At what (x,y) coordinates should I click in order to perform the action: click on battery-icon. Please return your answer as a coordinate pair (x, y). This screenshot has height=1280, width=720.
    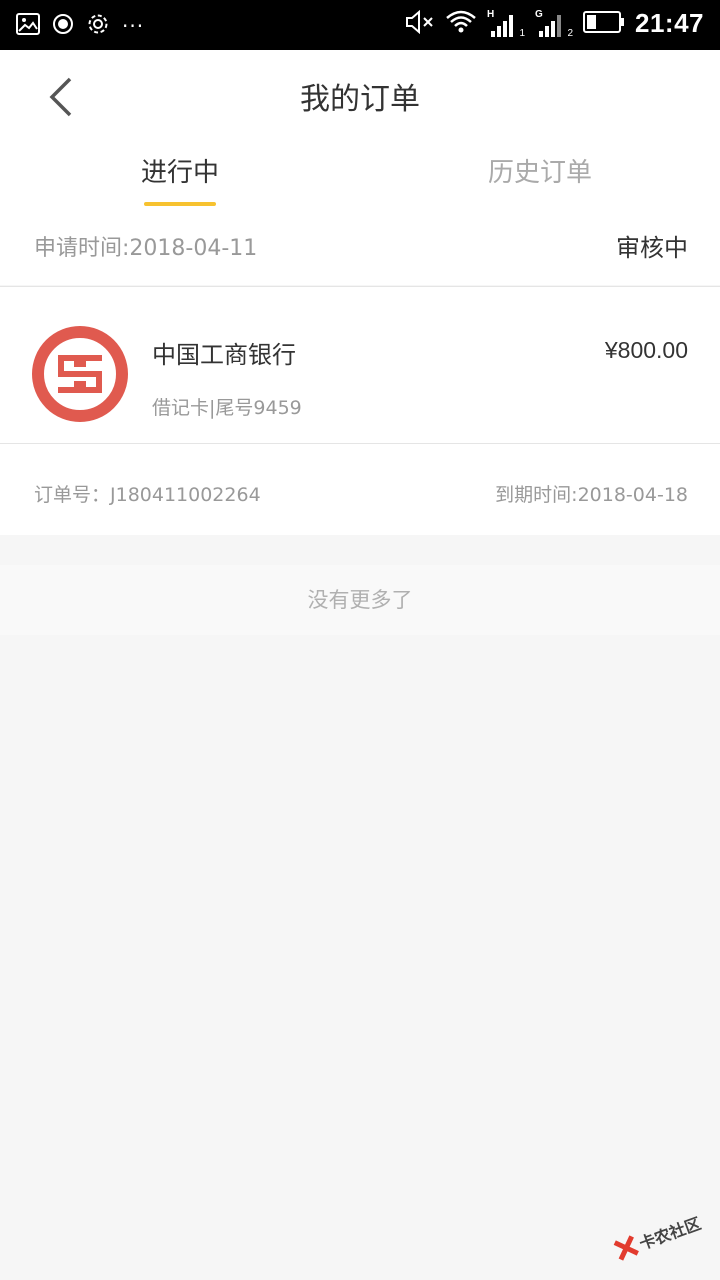
    Looking at the image, I should click on (604, 24).